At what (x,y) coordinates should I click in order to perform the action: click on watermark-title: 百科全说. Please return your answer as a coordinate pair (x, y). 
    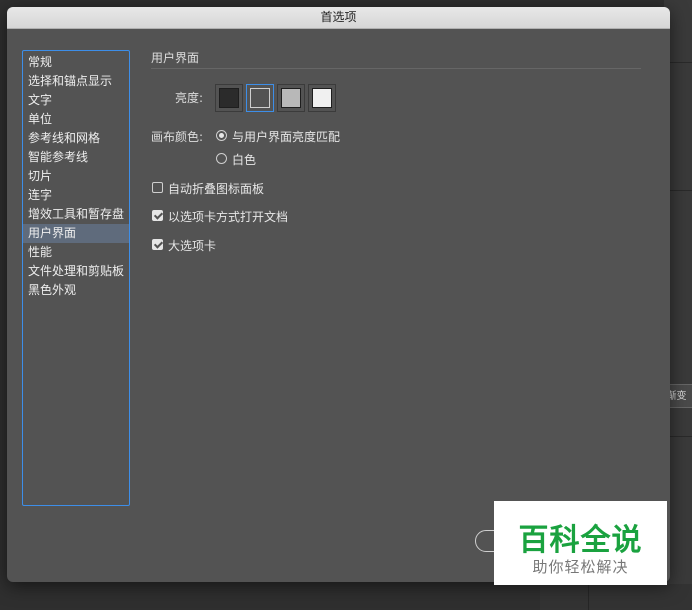
    Looking at the image, I should click on (580, 540).